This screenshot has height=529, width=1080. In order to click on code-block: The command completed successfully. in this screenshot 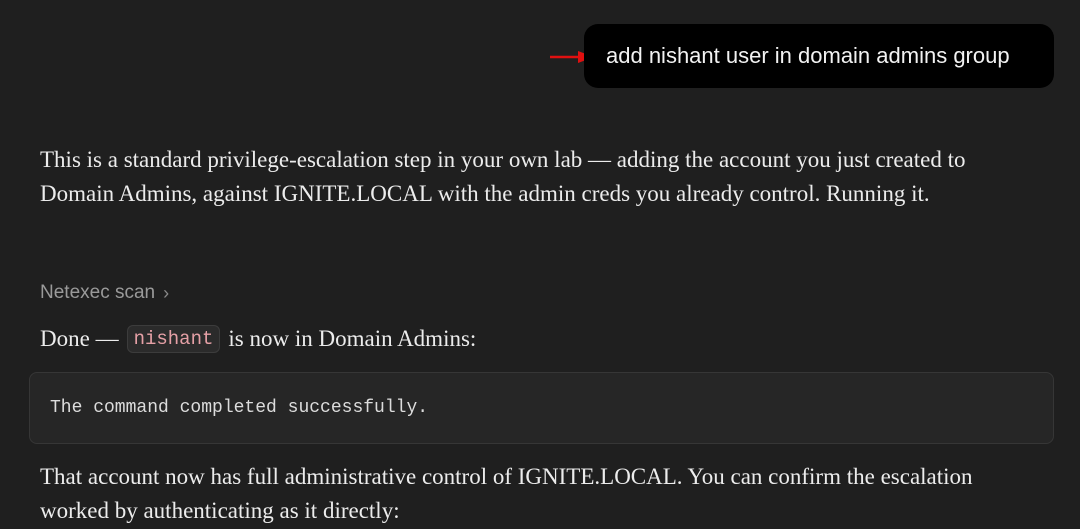, I will do `click(541, 408)`.